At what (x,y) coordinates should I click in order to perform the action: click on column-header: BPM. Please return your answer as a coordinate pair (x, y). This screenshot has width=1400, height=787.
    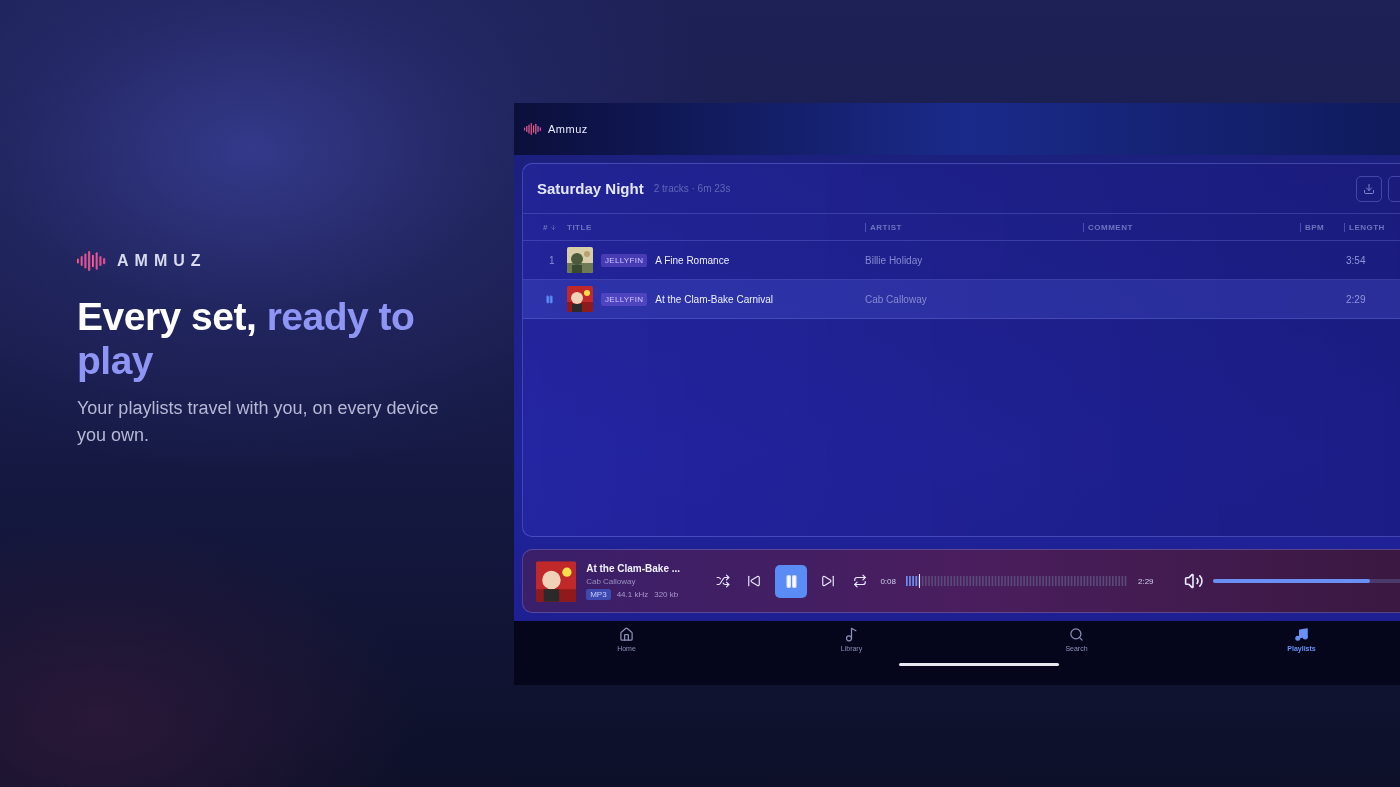
    Looking at the image, I should click on (1322, 227).